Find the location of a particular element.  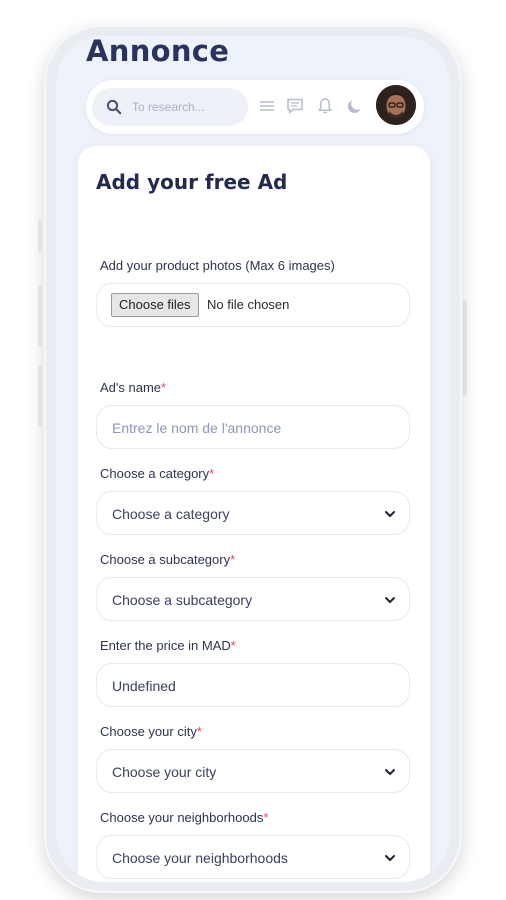

moon-icon is located at coordinates (355, 106).